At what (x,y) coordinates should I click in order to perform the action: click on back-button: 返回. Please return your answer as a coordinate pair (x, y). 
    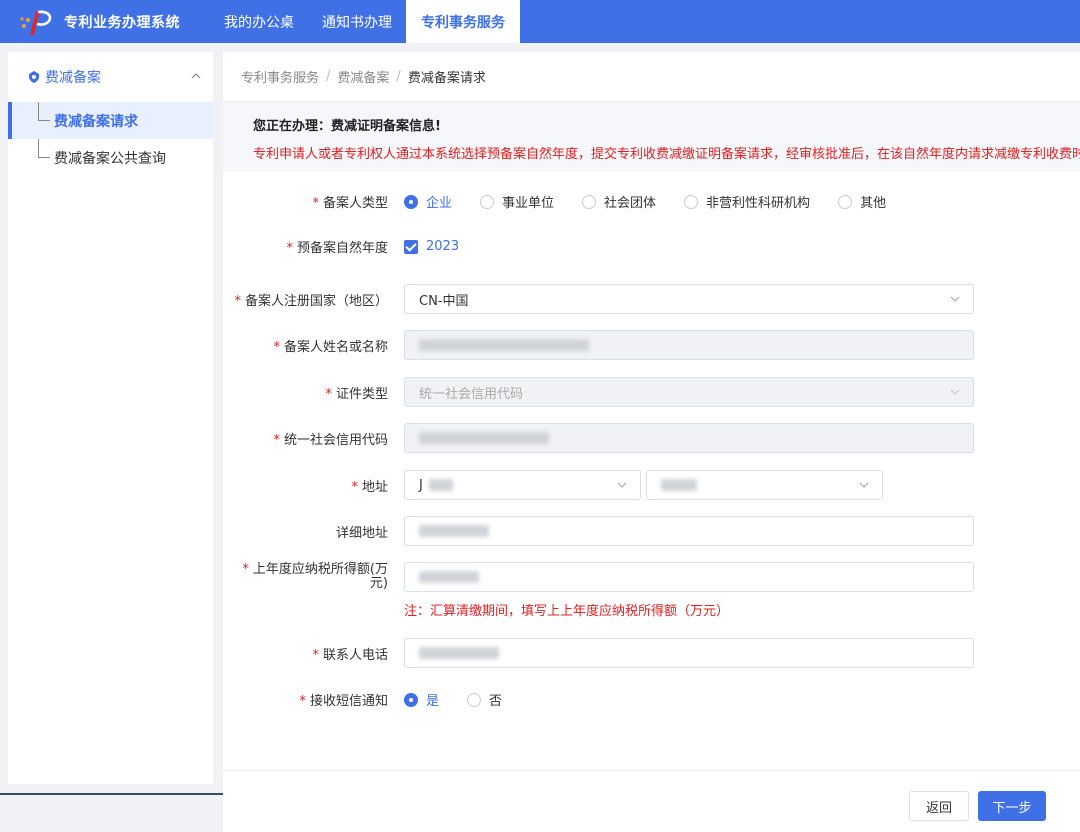
    Looking at the image, I should click on (939, 806).